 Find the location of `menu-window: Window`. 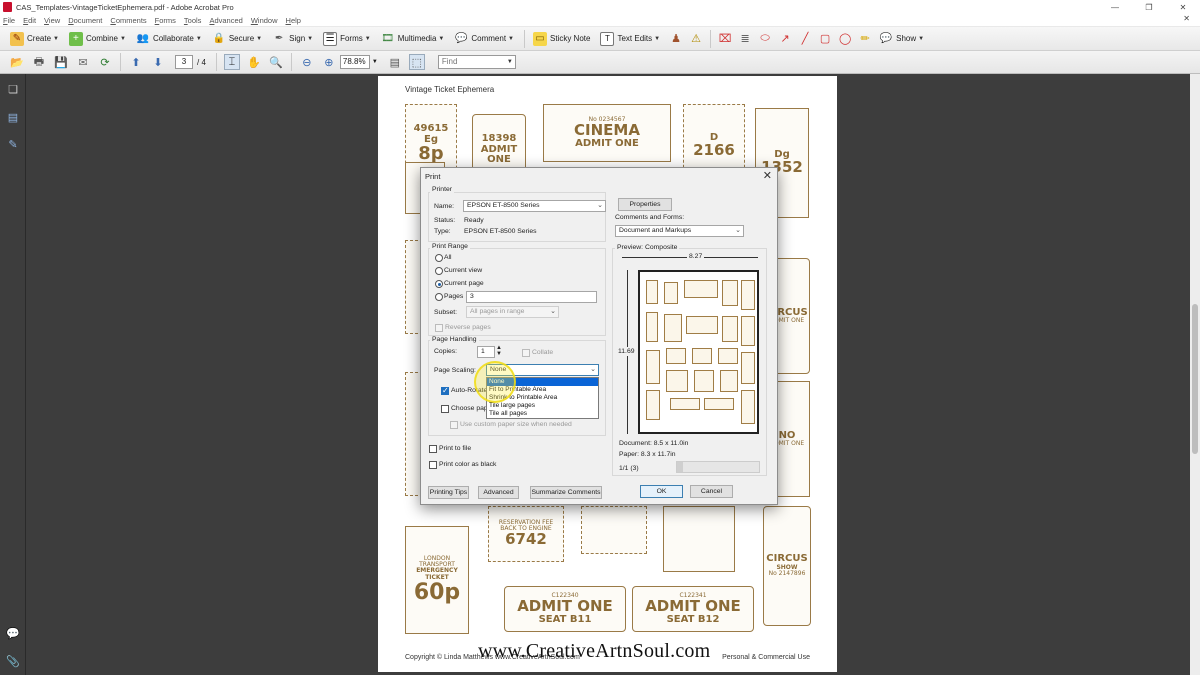

menu-window: Window is located at coordinates (264, 20).